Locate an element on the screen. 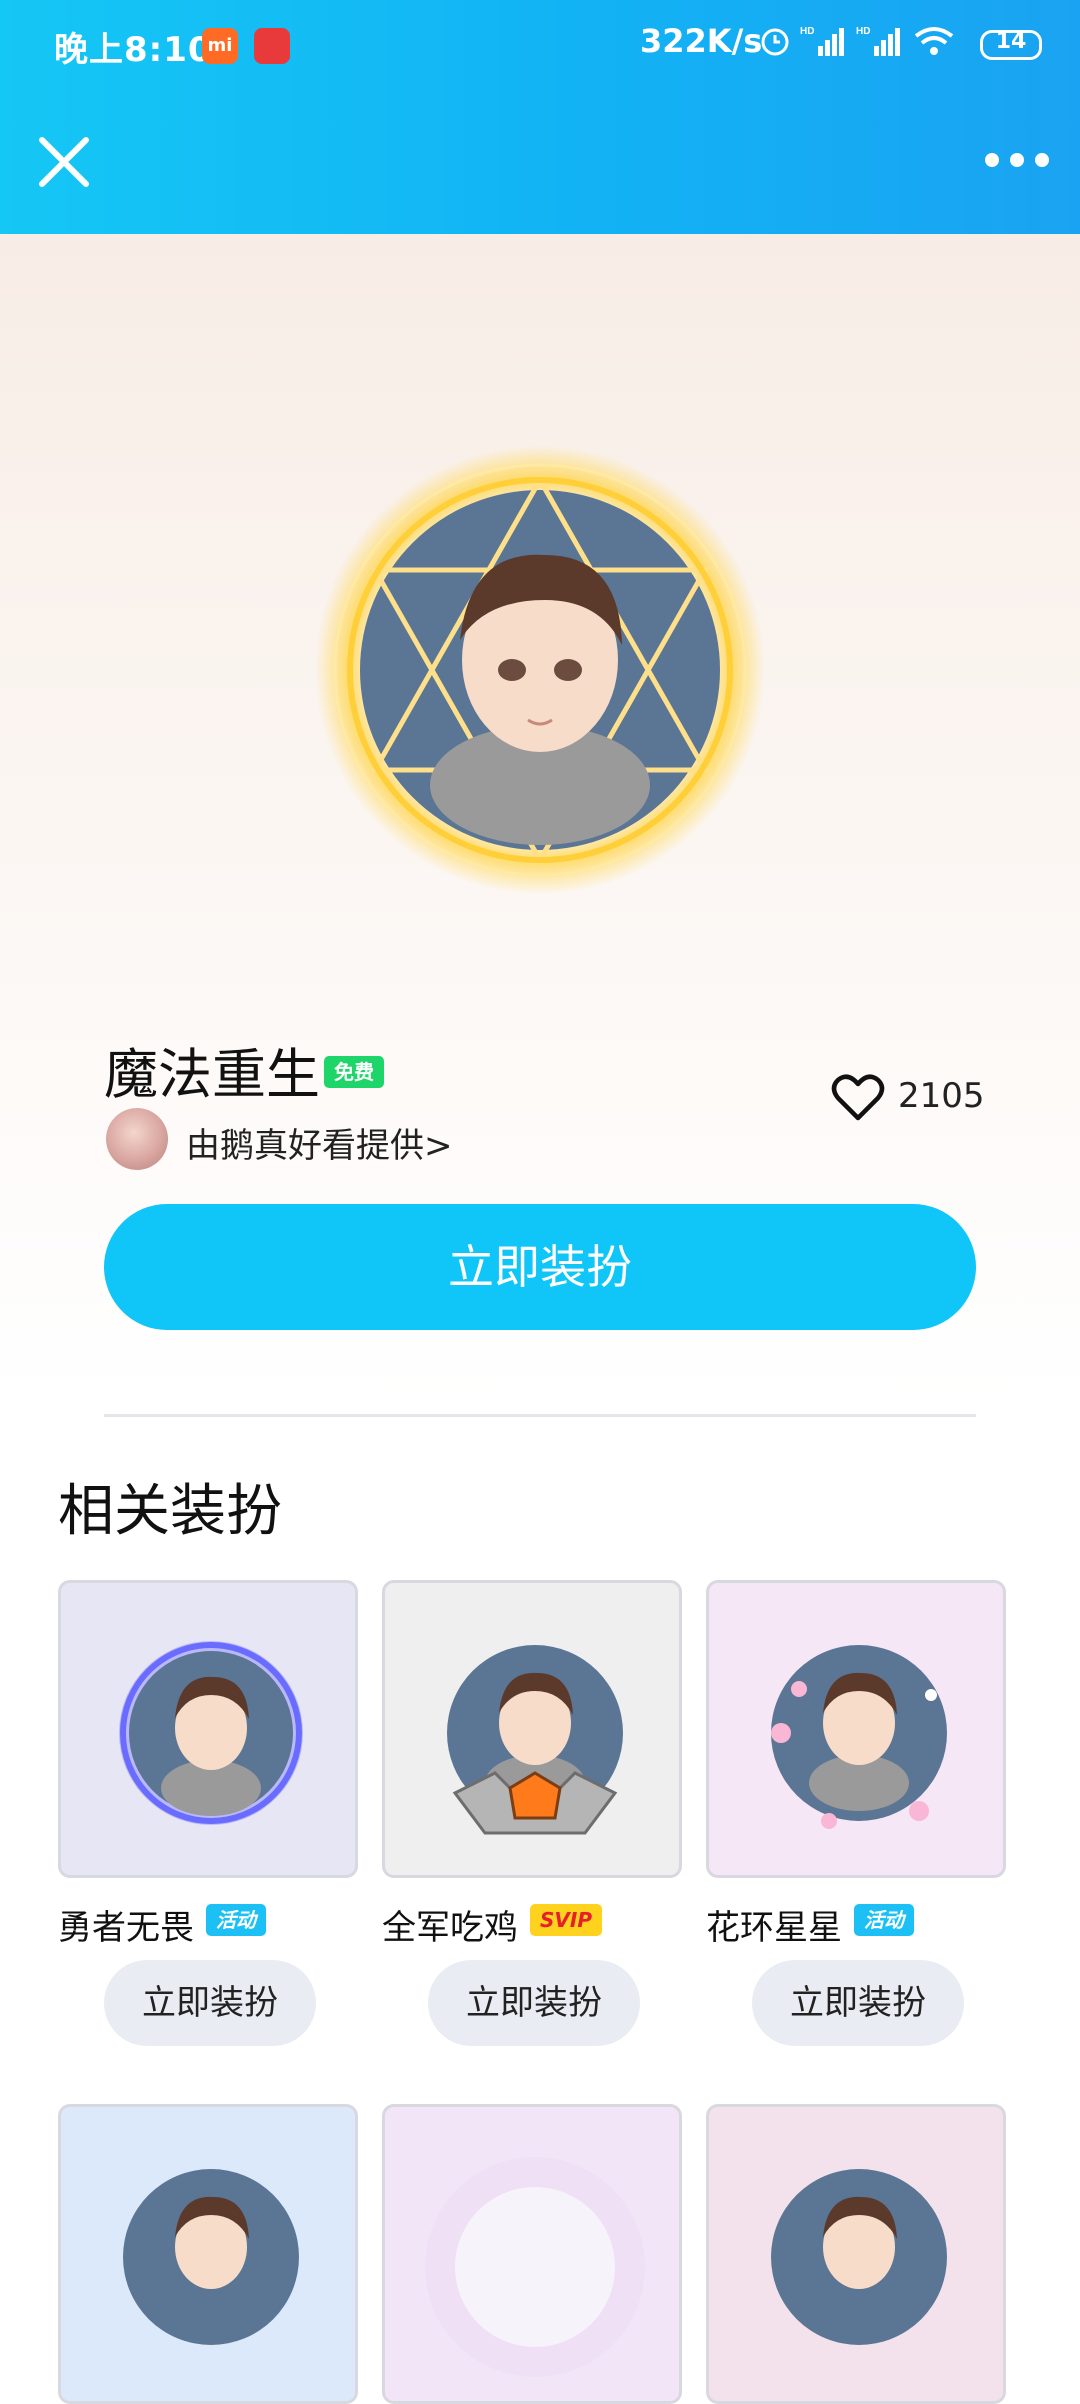 Image resolution: width=1080 pixels, height=2404 pixels. avatar-frame-preview is located at coordinates (540, 670).